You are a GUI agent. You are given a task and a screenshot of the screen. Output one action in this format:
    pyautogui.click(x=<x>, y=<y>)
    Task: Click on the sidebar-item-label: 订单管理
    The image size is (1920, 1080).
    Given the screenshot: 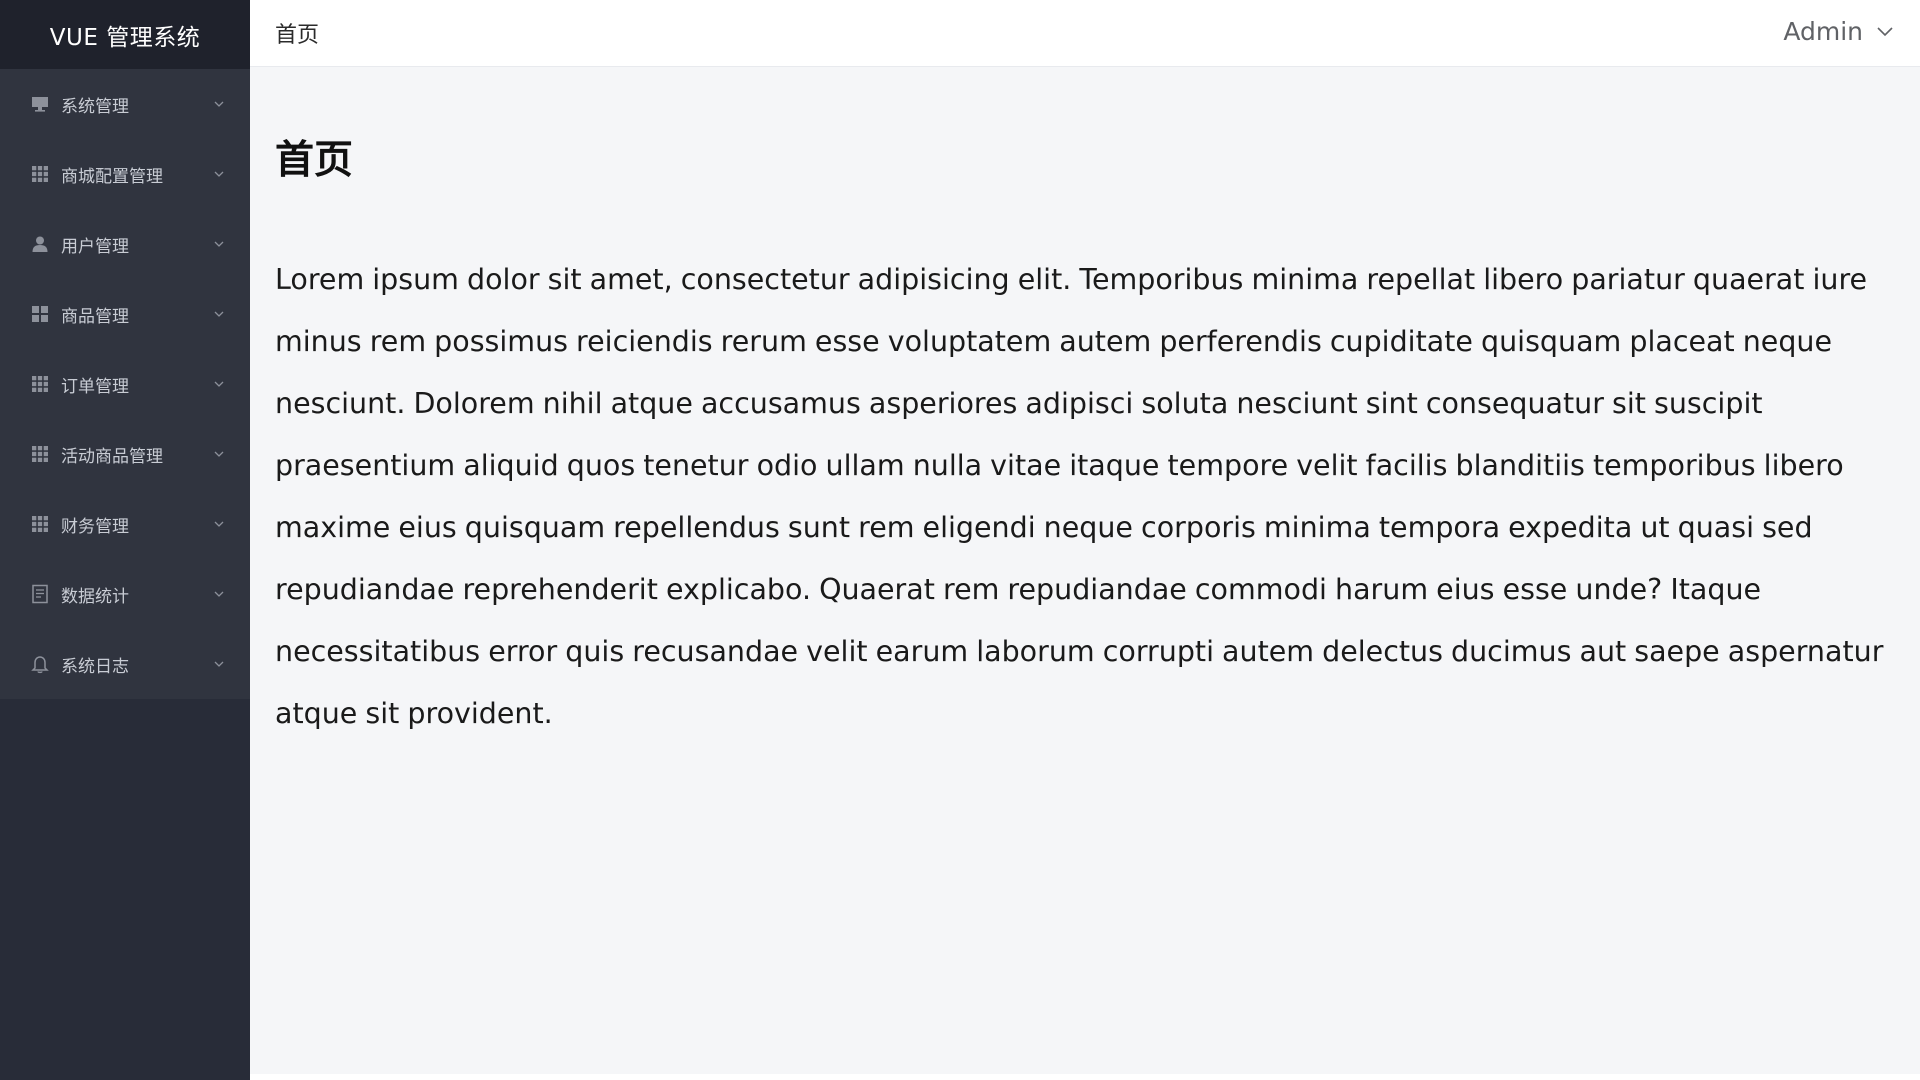 What is the action you would take?
    pyautogui.click(x=95, y=386)
    